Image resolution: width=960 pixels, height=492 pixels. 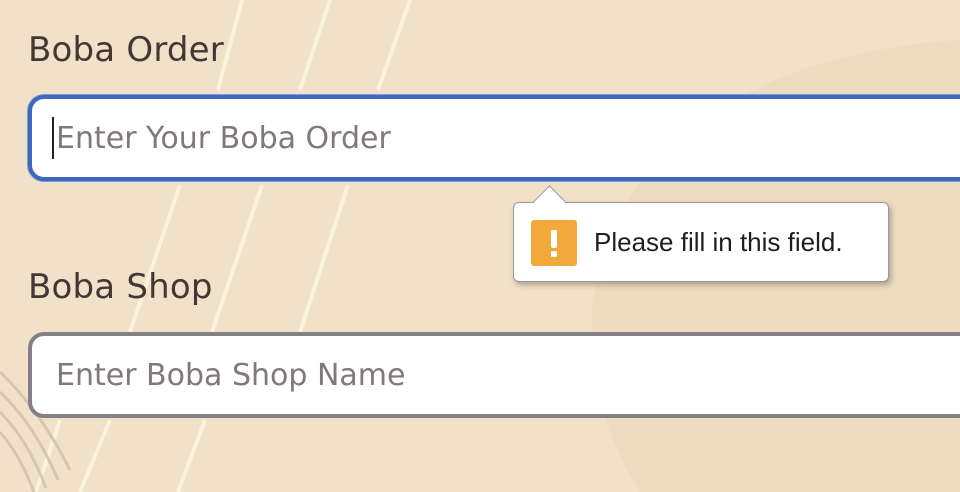 I want to click on warning-icon, so click(x=554, y=243).